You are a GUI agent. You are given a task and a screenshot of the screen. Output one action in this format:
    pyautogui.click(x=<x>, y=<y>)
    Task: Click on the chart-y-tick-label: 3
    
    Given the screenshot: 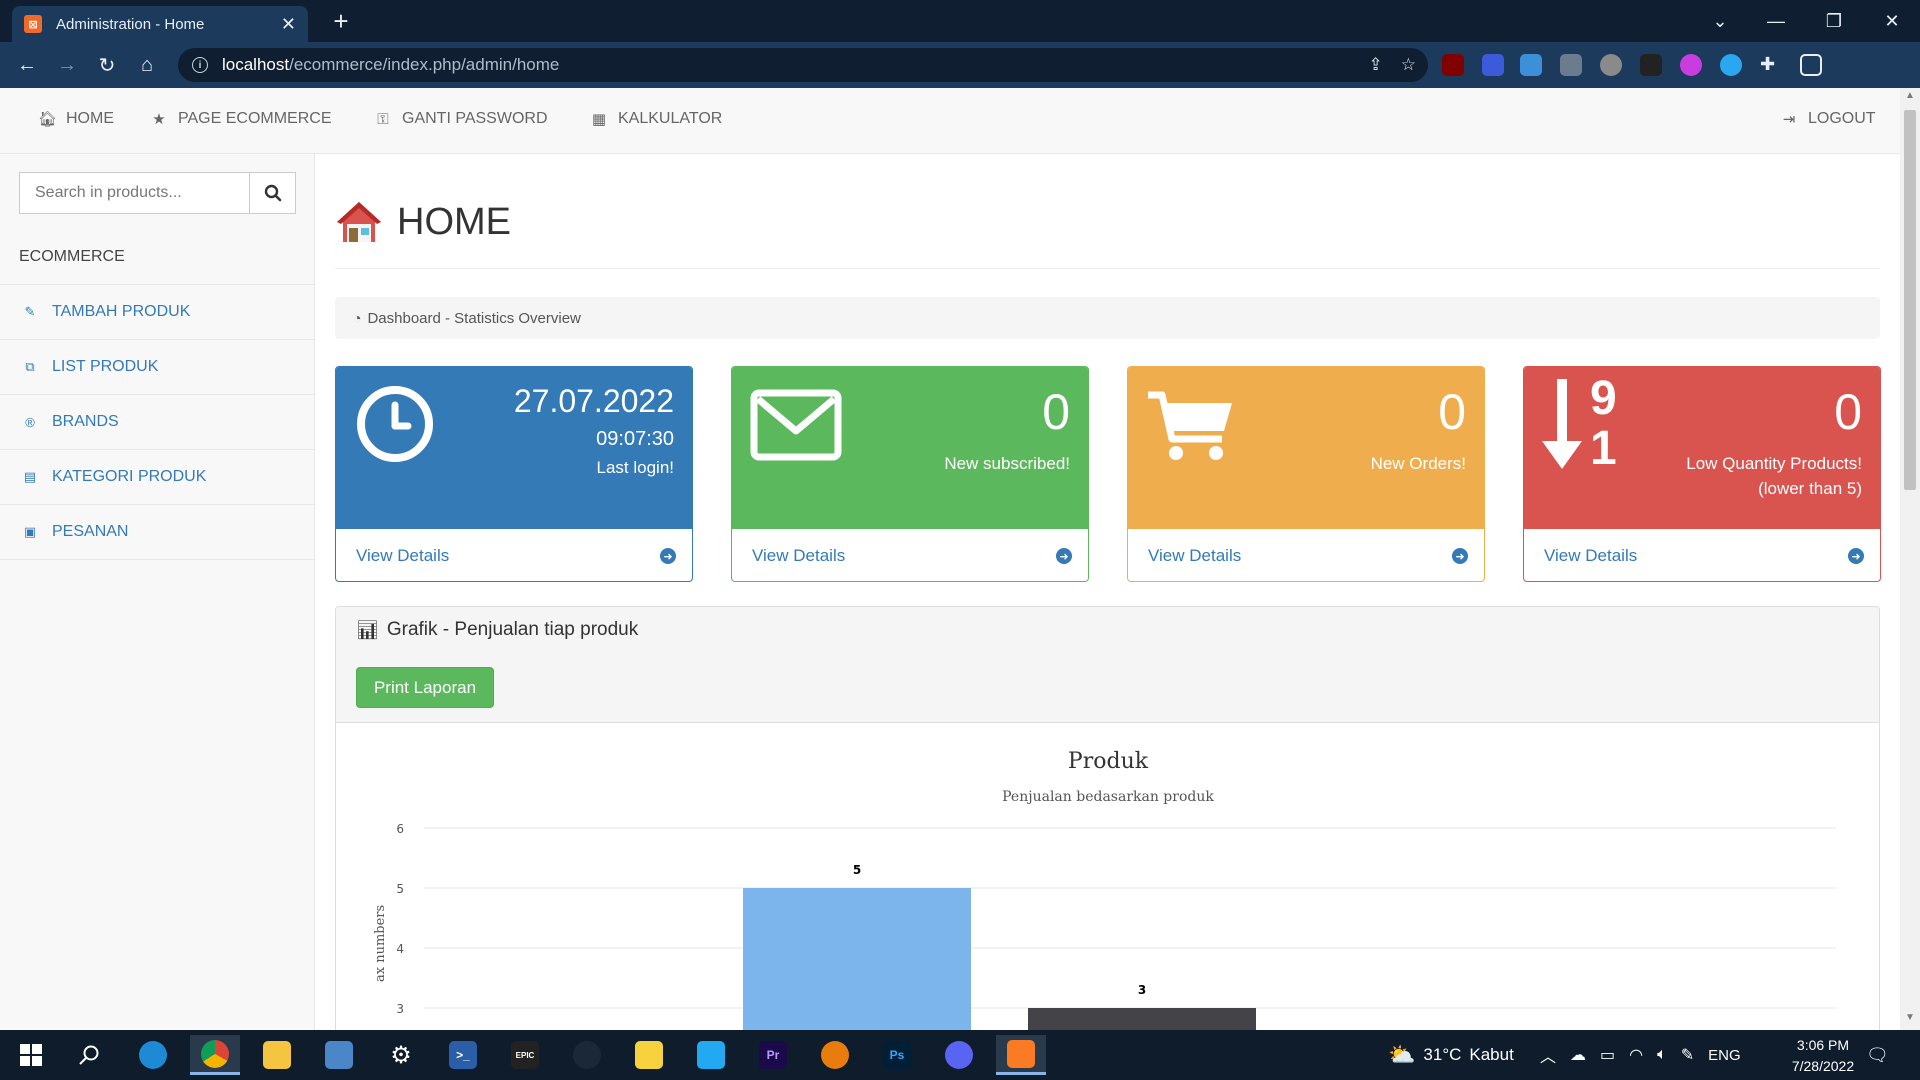 What is the action you would take?
    pyautogui.click(x=400, y=1009)
    